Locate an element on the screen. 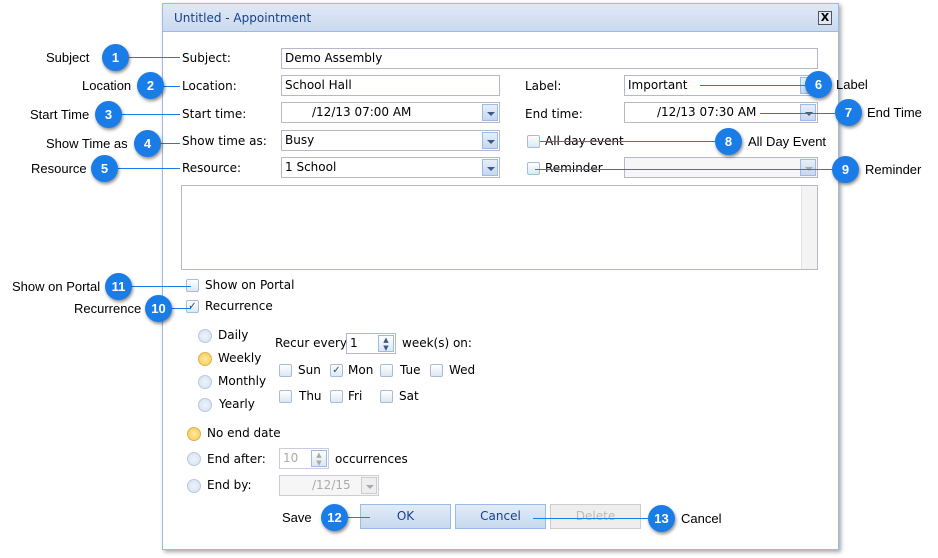  start-time-label: Start time: is located at coordinates (214, 114).